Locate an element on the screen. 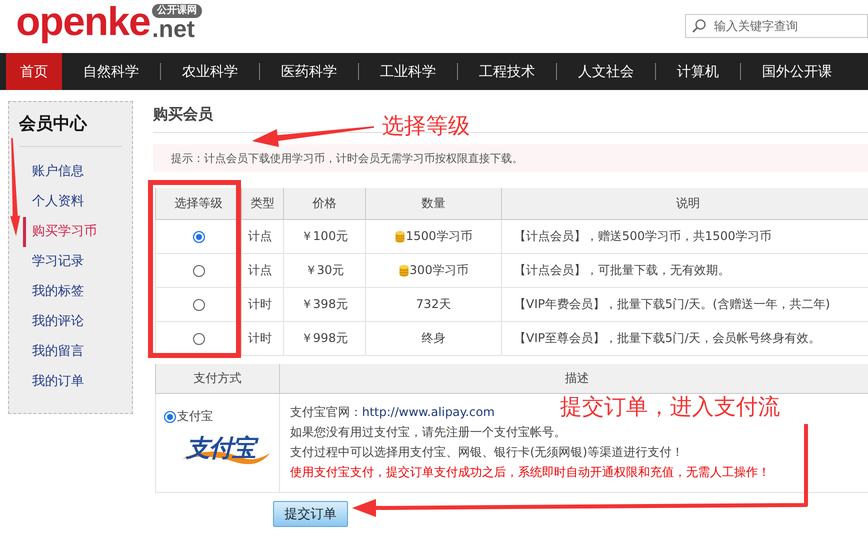 The width and height of the screenshot is (868, 542). table-cell: ￥398元 is located at coordinates (325, 305).